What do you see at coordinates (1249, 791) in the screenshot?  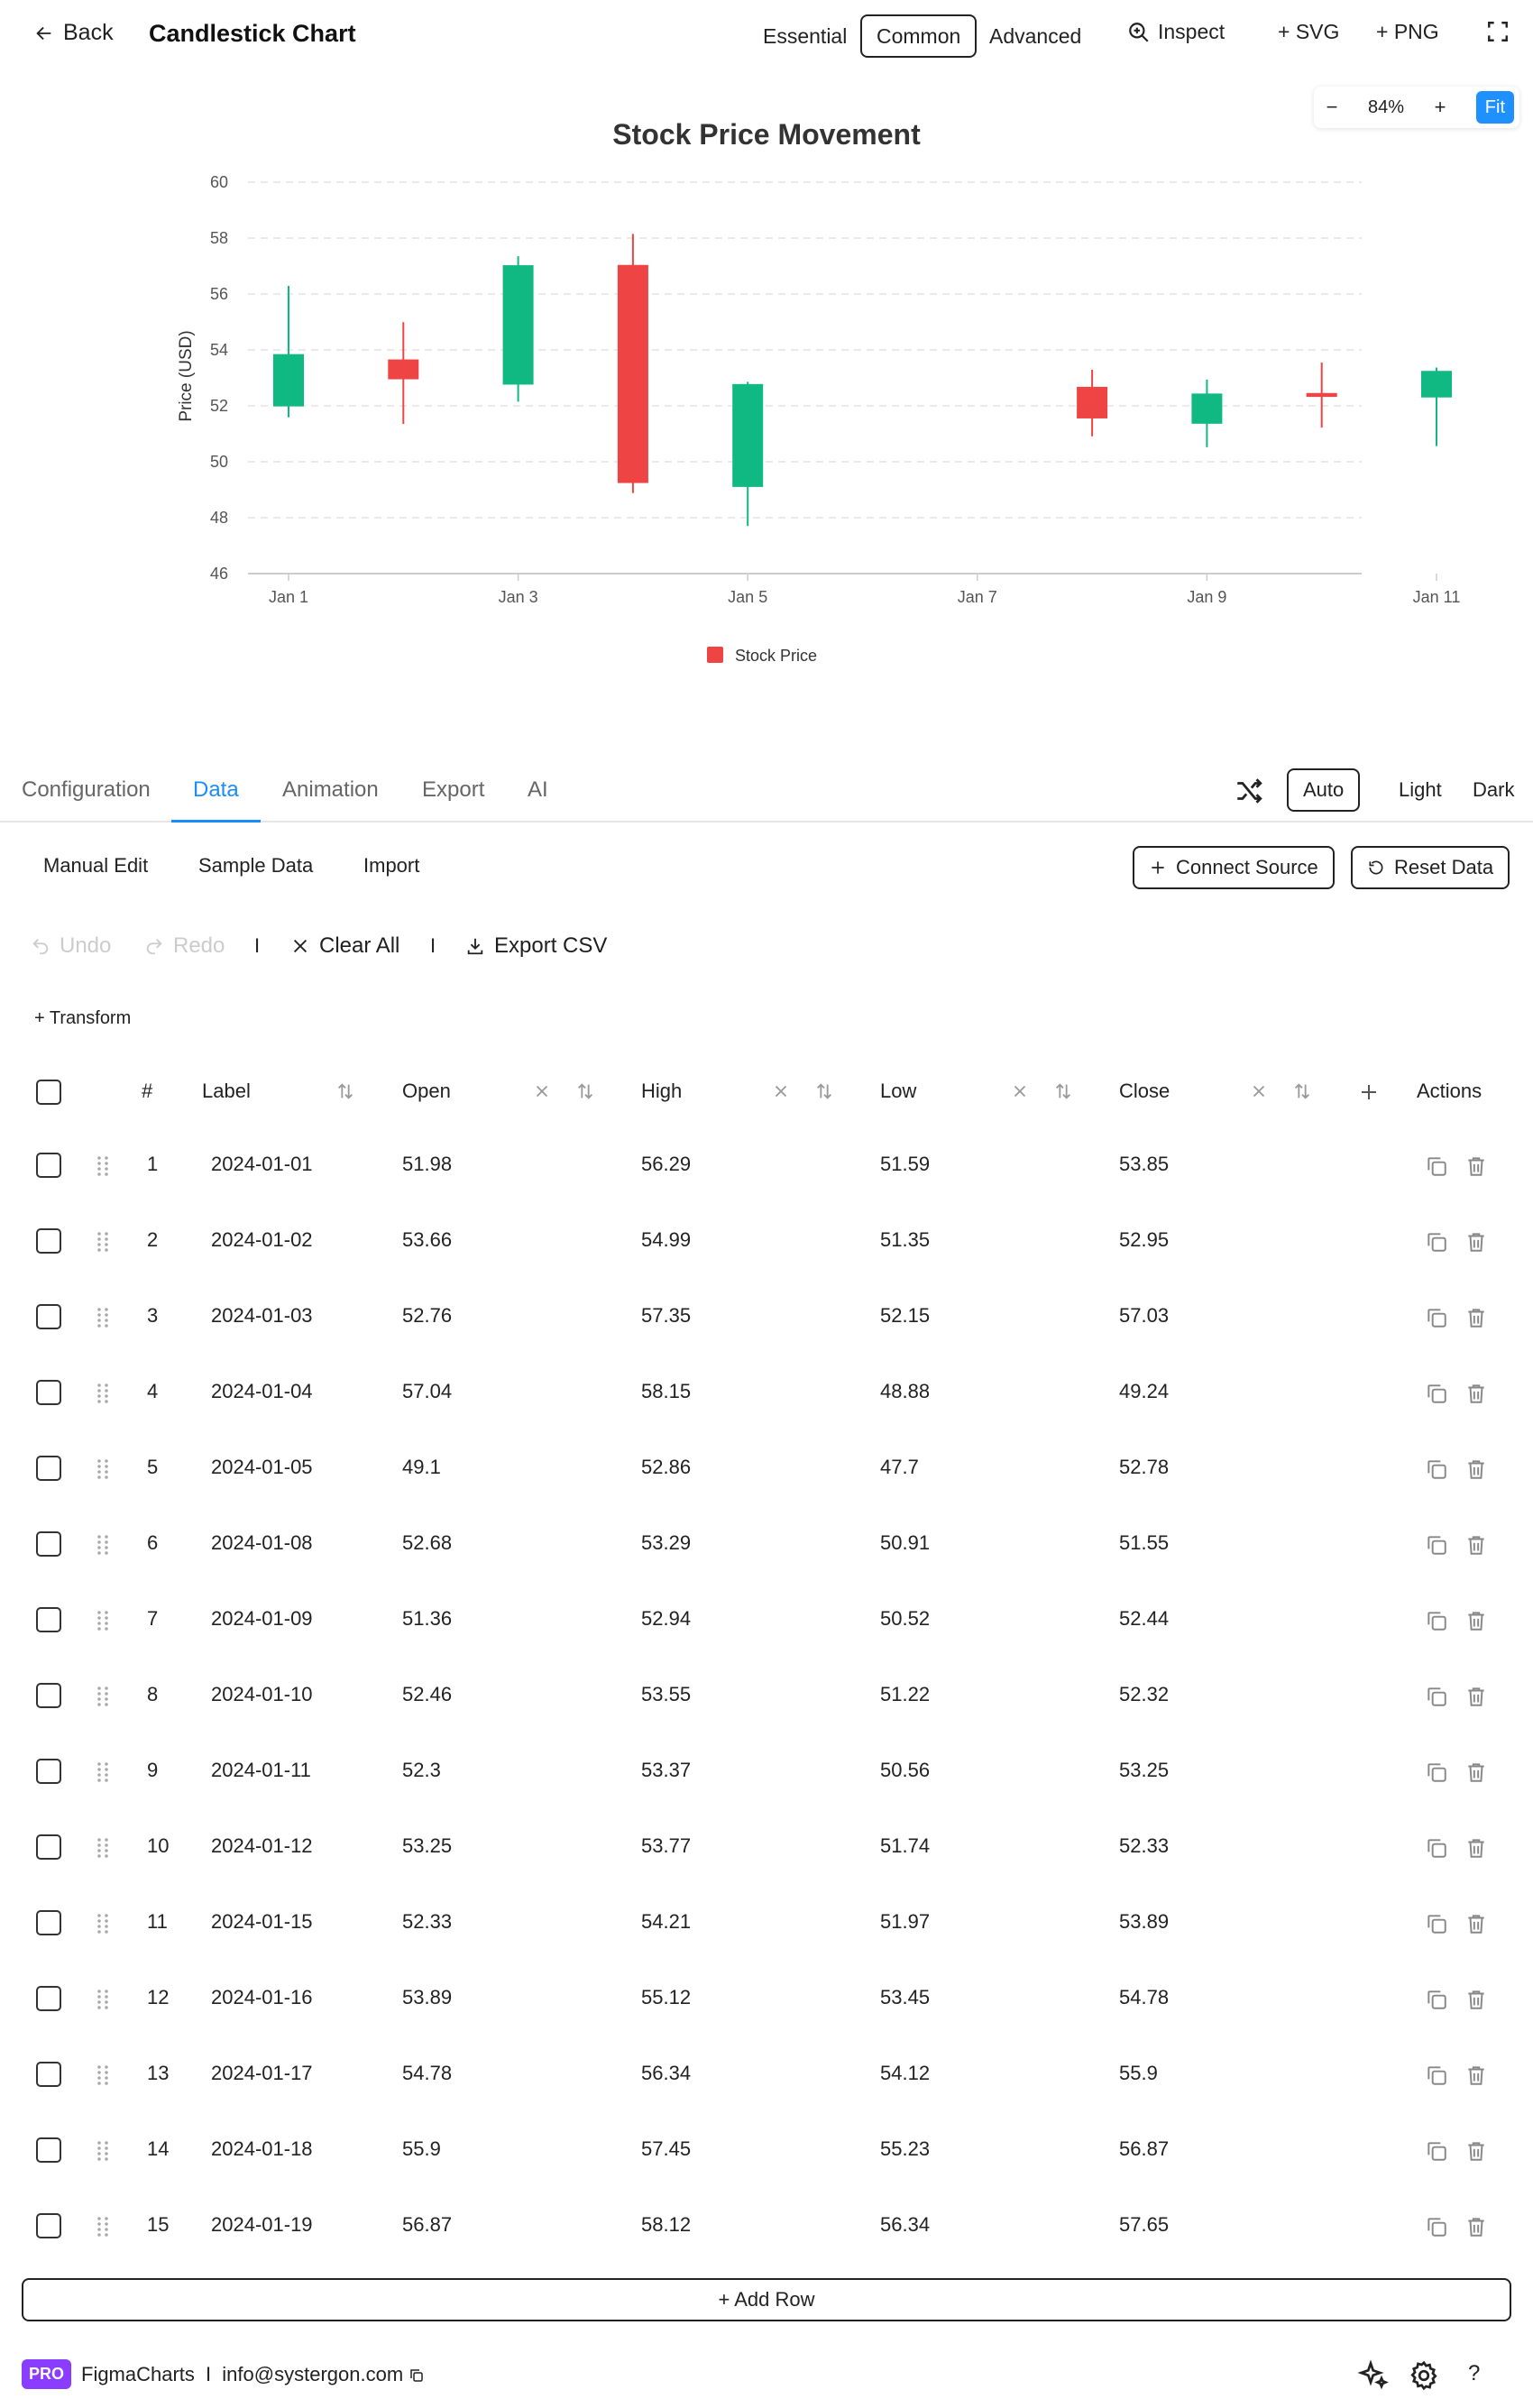 I see `shuffle-icon` at bounding box center [1249, 791].